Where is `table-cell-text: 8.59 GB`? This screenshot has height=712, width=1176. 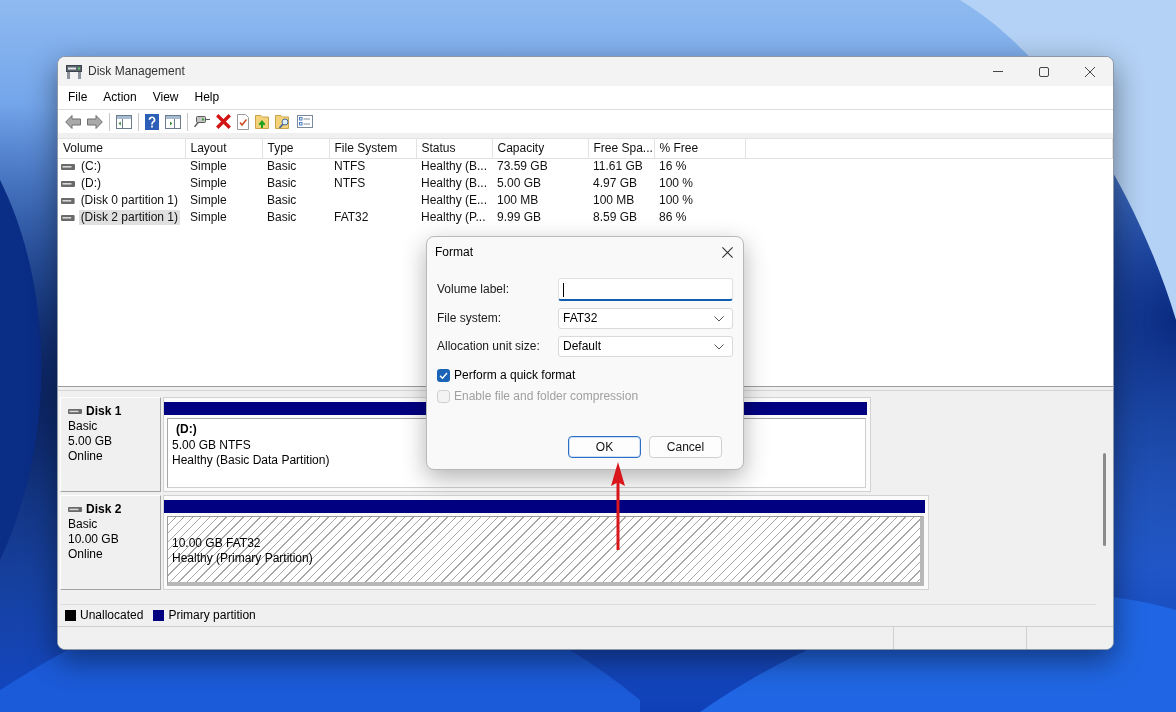 table-cell-text: 8.59 GB is located at coordinates (615, 217).